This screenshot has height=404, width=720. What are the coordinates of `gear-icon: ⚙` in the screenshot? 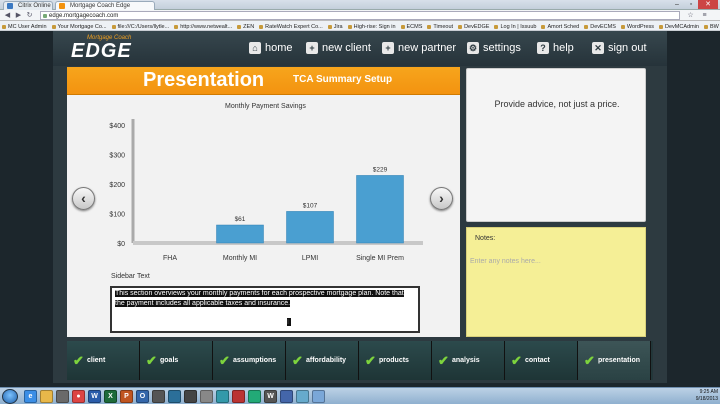 It's located at (473, 48).